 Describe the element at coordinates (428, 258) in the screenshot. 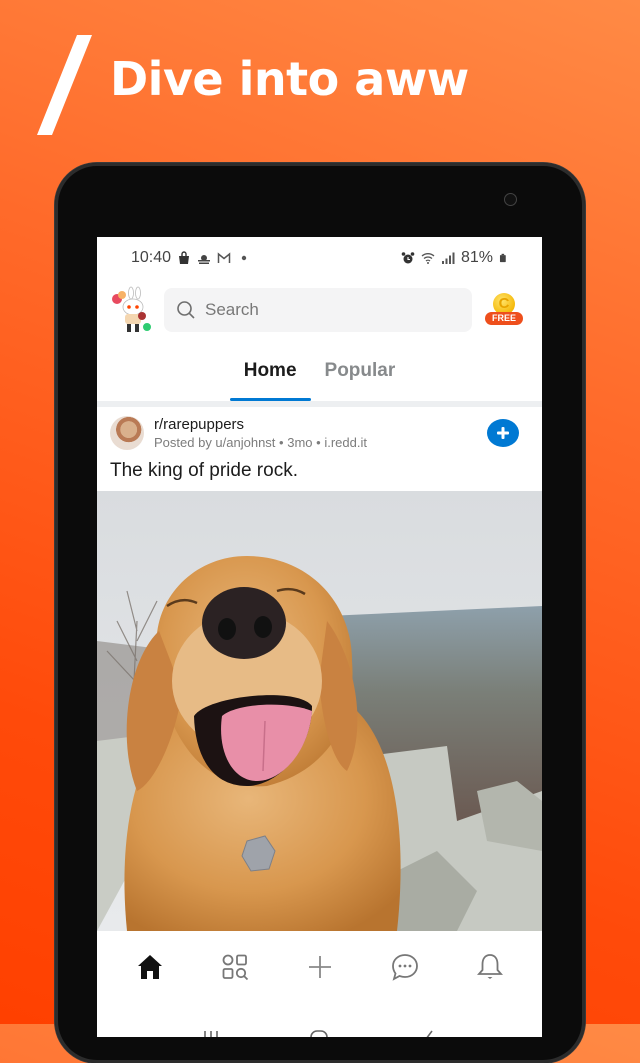

I see `wifi-icon` at that location.